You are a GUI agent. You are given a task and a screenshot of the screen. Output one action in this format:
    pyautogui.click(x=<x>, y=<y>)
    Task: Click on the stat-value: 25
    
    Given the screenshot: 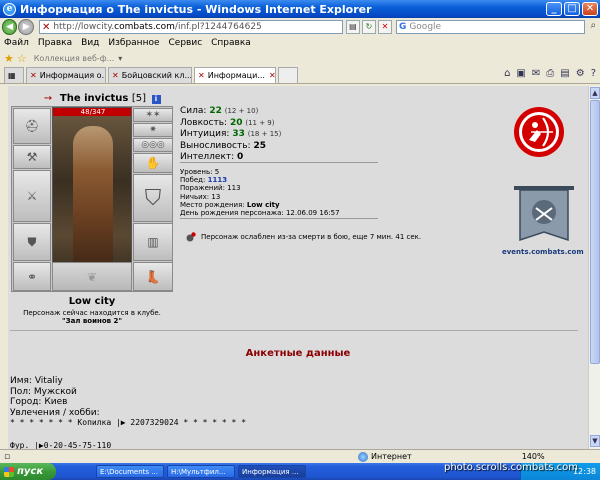 What is the action you would take?
    pyautogui.click(x=259, y=145)
    